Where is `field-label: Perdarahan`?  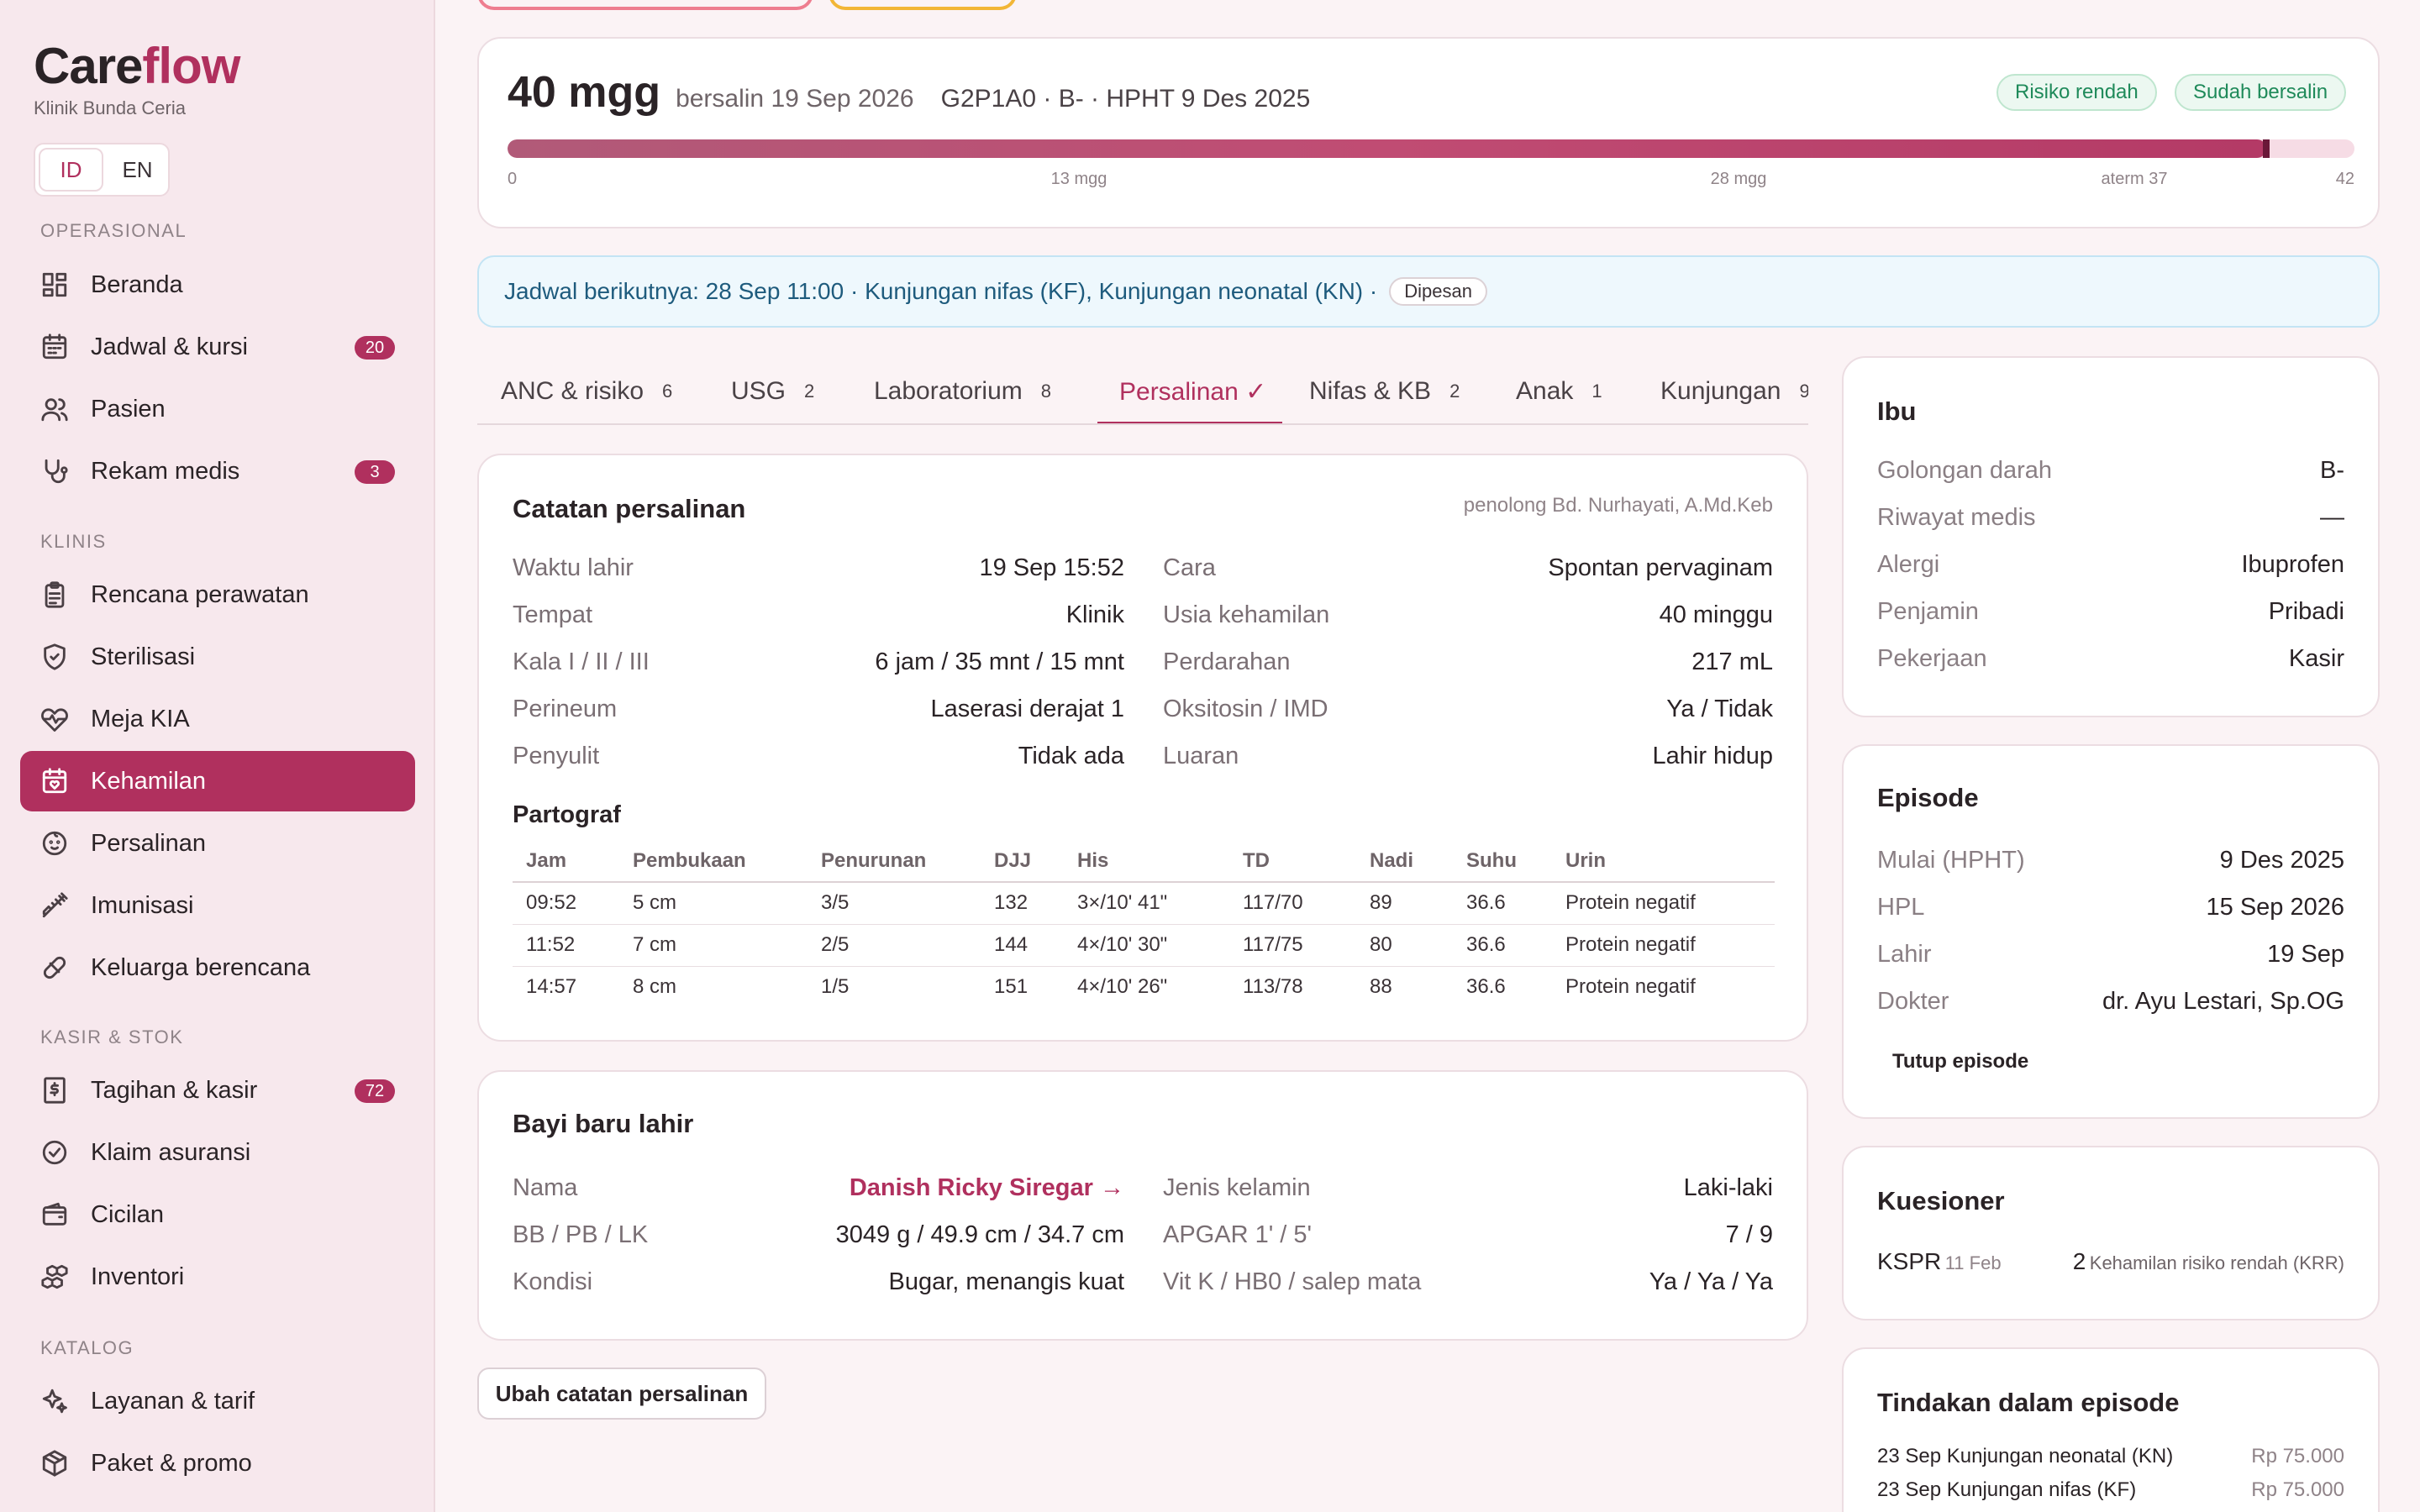 field-label: Perdarahan is located at coordinates (1227, 661).